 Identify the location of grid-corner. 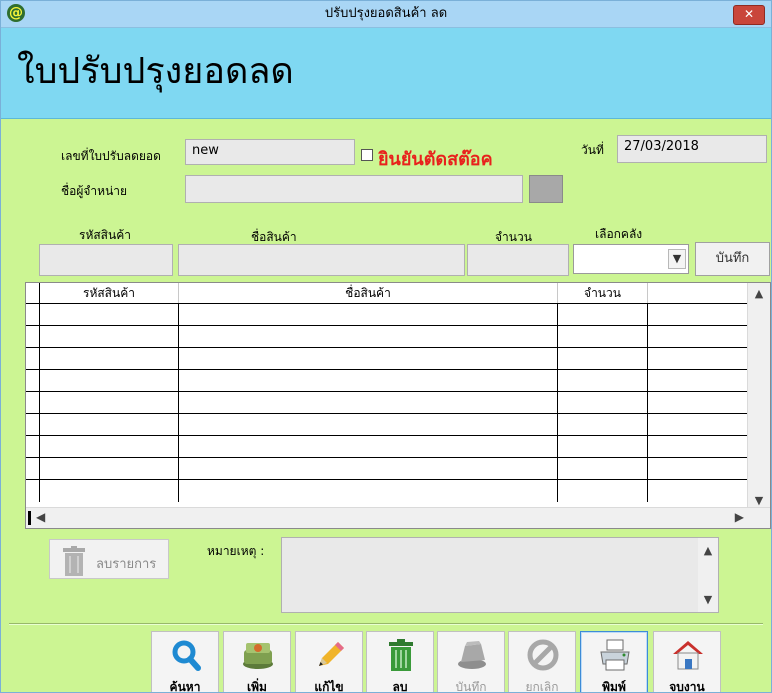
(33, 293).